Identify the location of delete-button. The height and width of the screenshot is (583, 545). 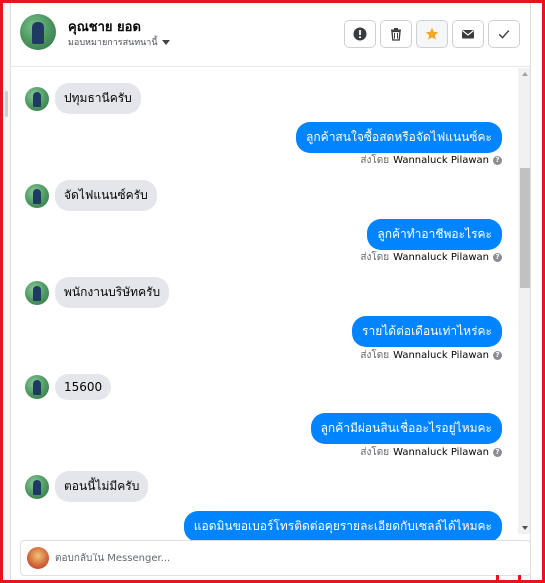
(396, 34).